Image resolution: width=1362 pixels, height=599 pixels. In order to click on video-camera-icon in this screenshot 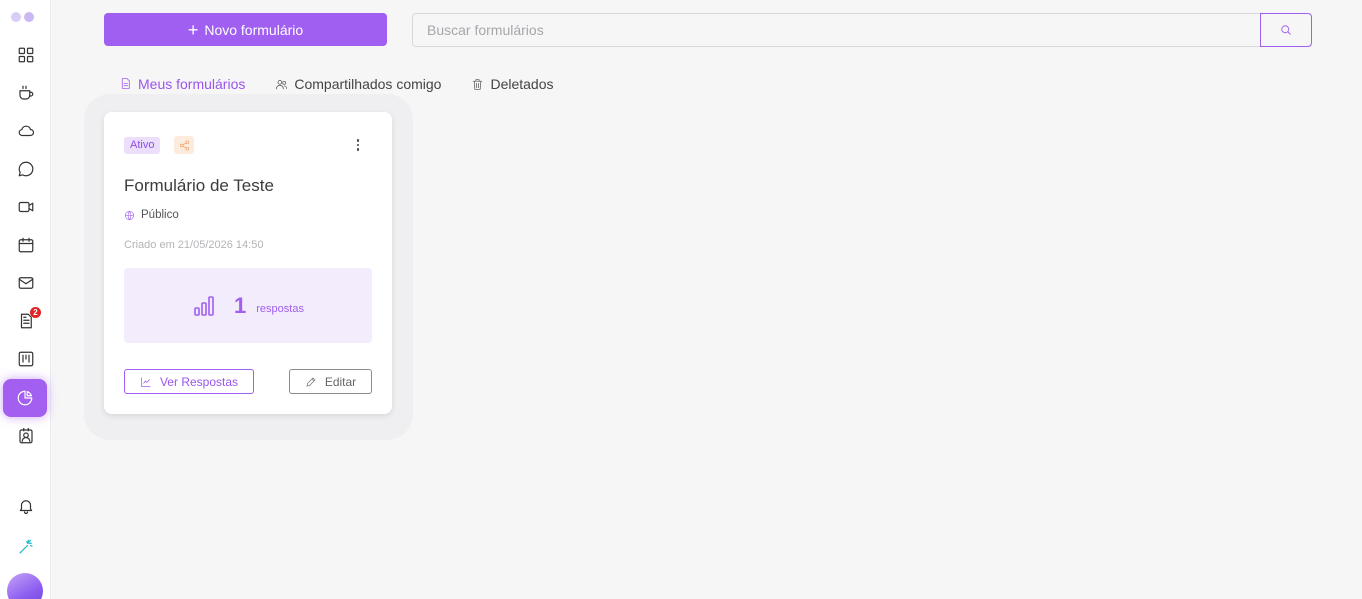, I will do `click(26, 207)`.